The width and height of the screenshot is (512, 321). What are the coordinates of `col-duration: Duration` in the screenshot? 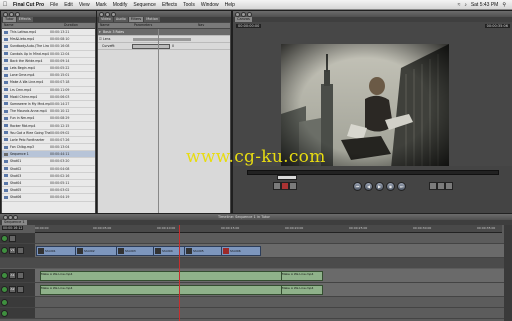 It's located at (70, 25).